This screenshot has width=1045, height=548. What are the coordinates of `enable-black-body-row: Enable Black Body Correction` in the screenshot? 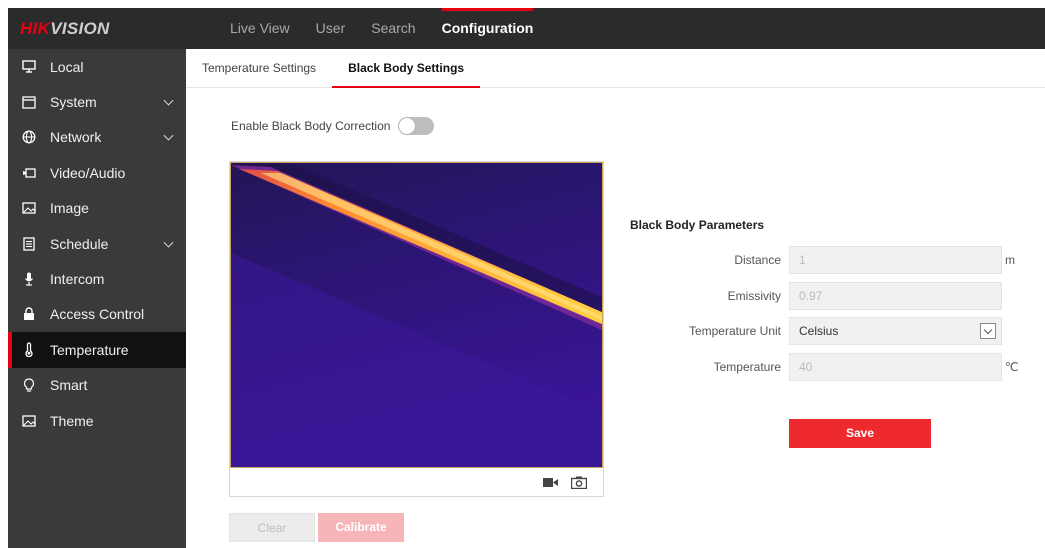 It's located at (333, 126).